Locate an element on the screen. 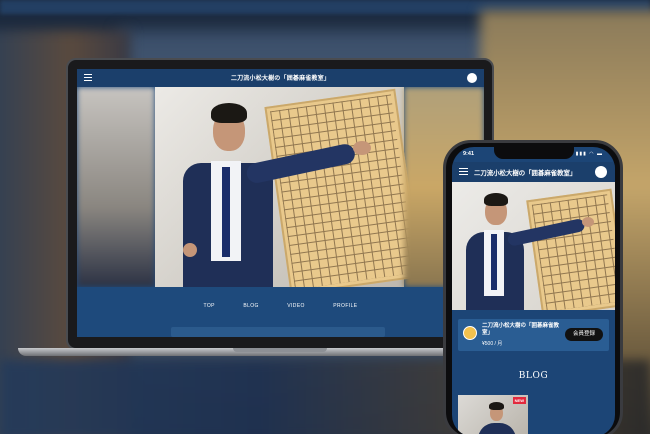 This screenshot has height=434, width=650. phone-hero-image is located at coordinates (533, 246).